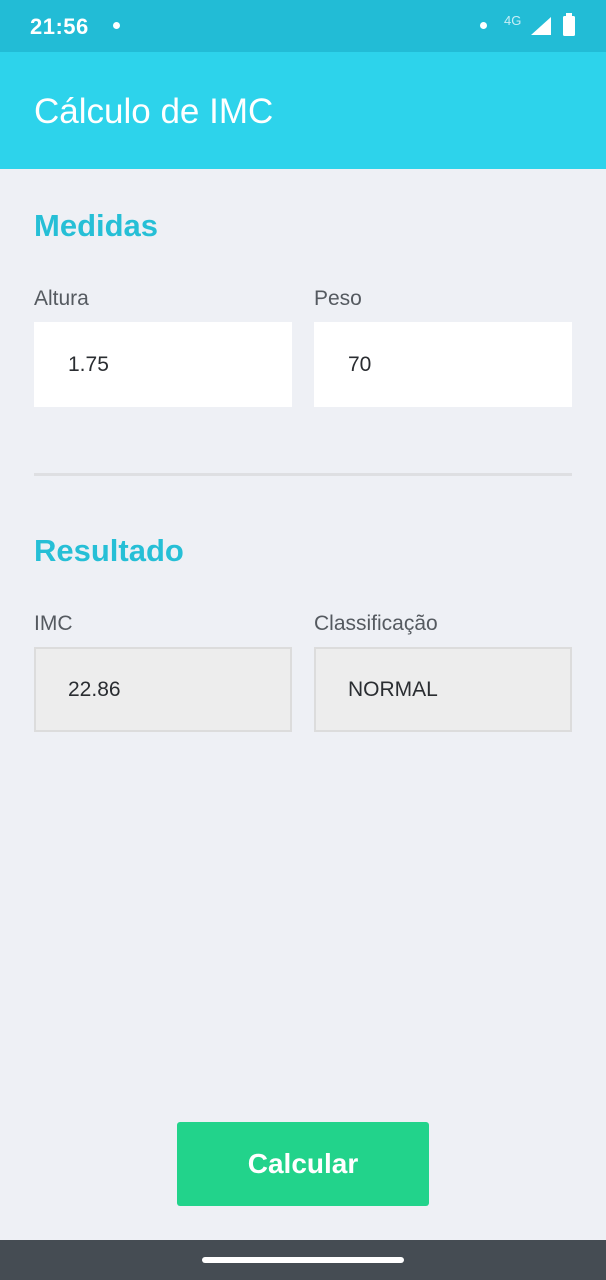  I want to click on classificacao-label: Classificação, so click(376, 623).